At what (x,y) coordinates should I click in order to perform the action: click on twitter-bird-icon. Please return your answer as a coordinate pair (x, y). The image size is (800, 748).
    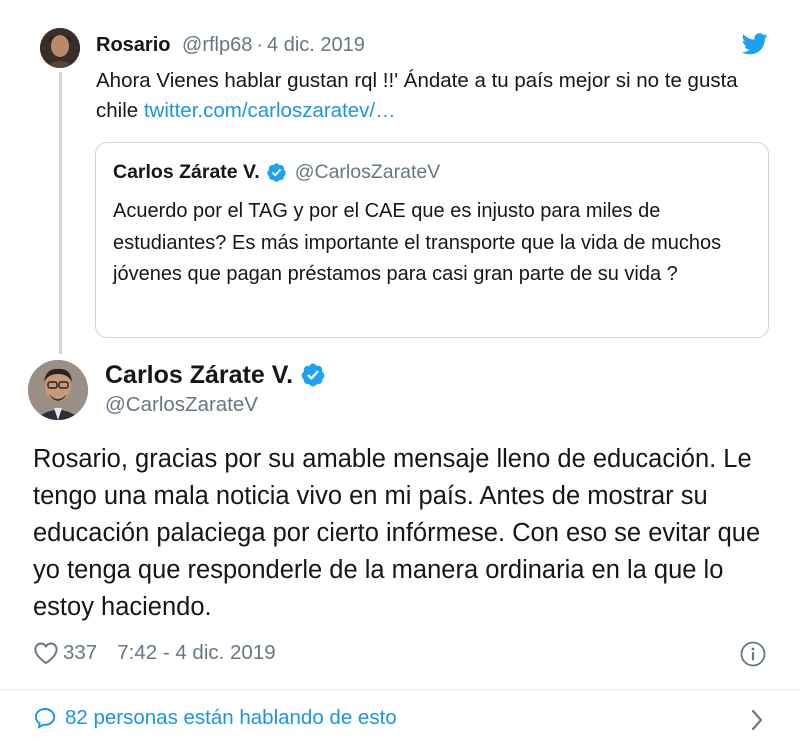
    Looking at the image, I should click on (755, 44).